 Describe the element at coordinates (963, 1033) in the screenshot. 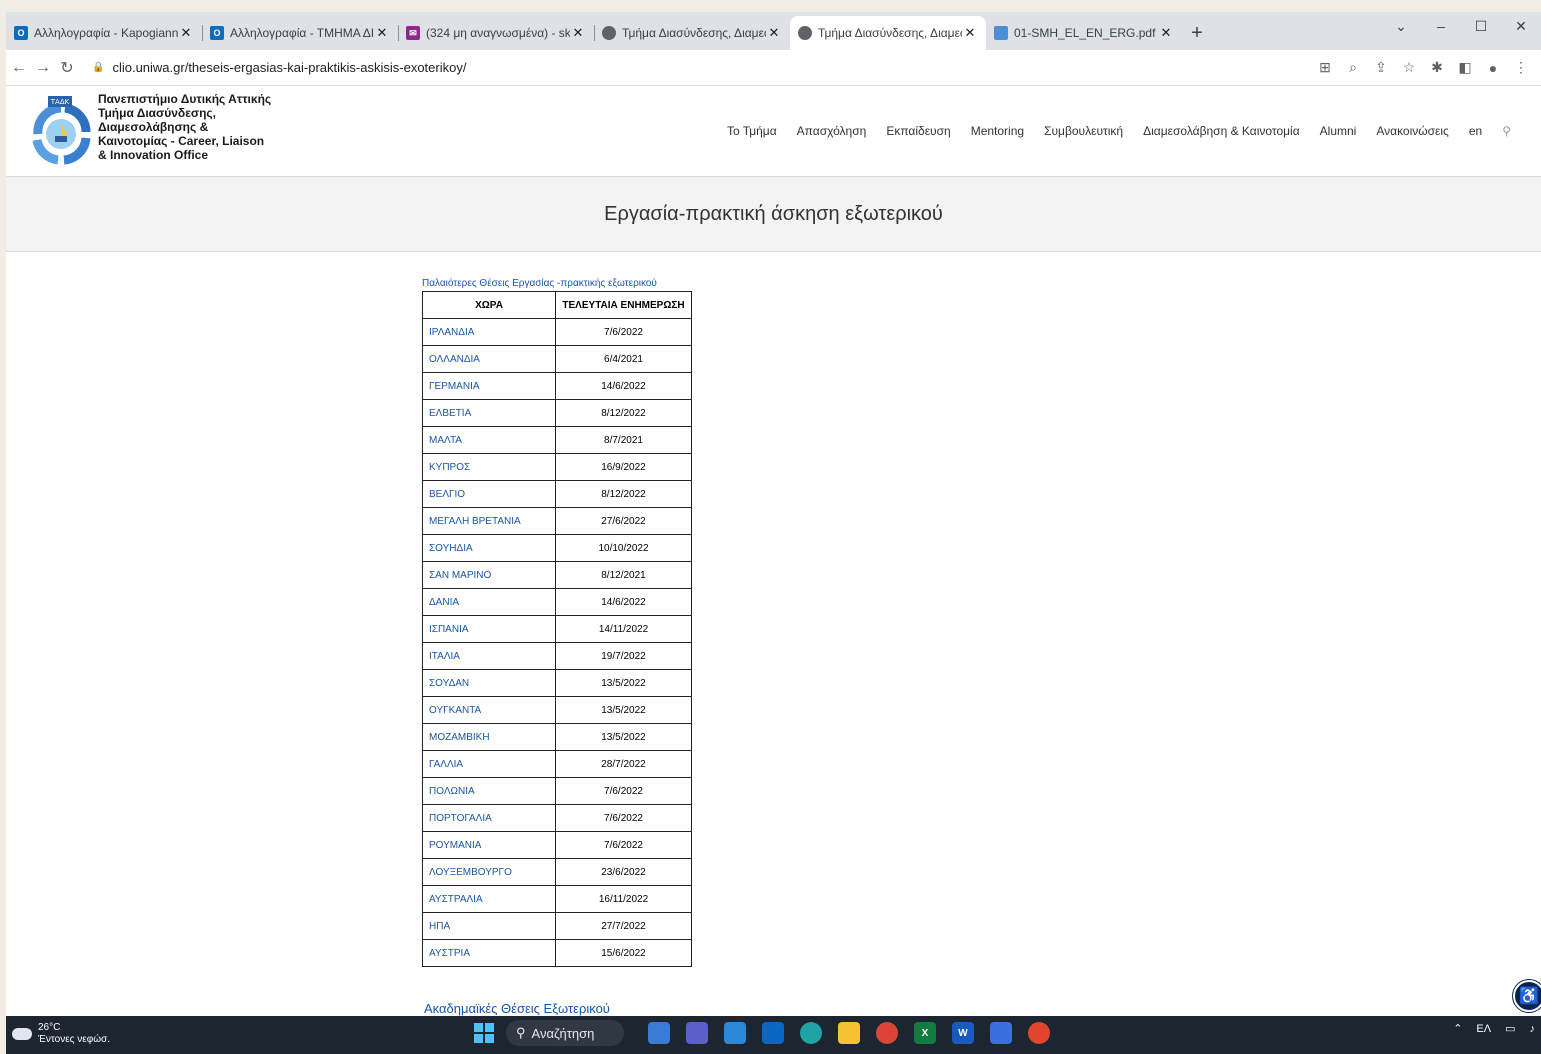

I see `word-icon: W` at that location.